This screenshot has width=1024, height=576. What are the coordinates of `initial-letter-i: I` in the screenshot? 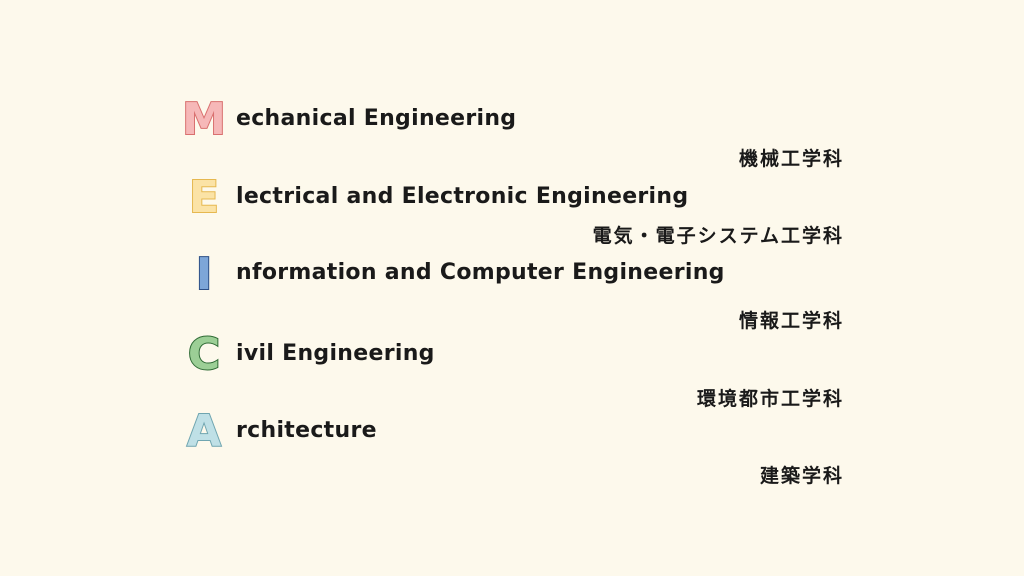 It's located at (204, 274).